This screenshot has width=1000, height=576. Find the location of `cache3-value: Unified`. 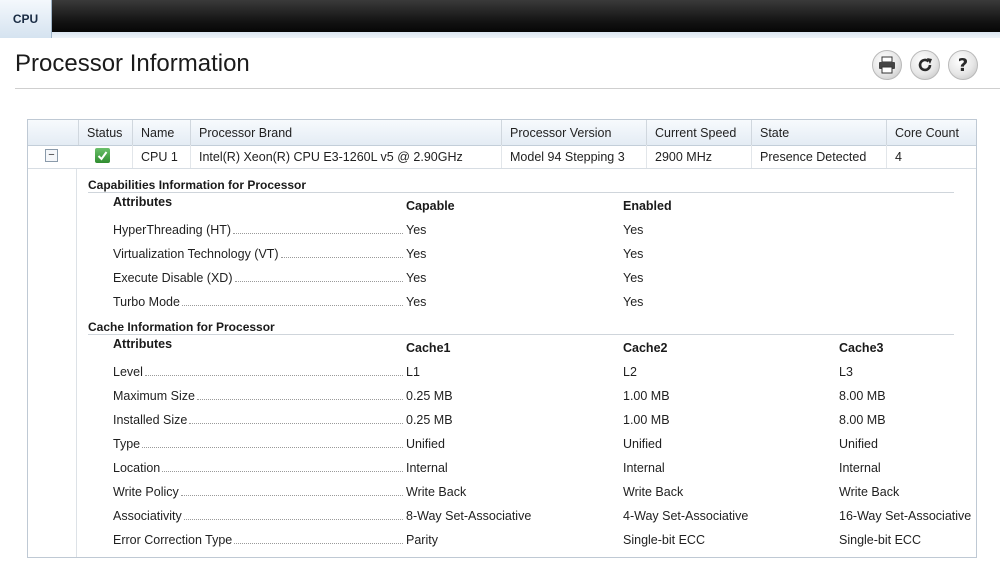

cache3-value: Unified is located at coordinates (858, 444).